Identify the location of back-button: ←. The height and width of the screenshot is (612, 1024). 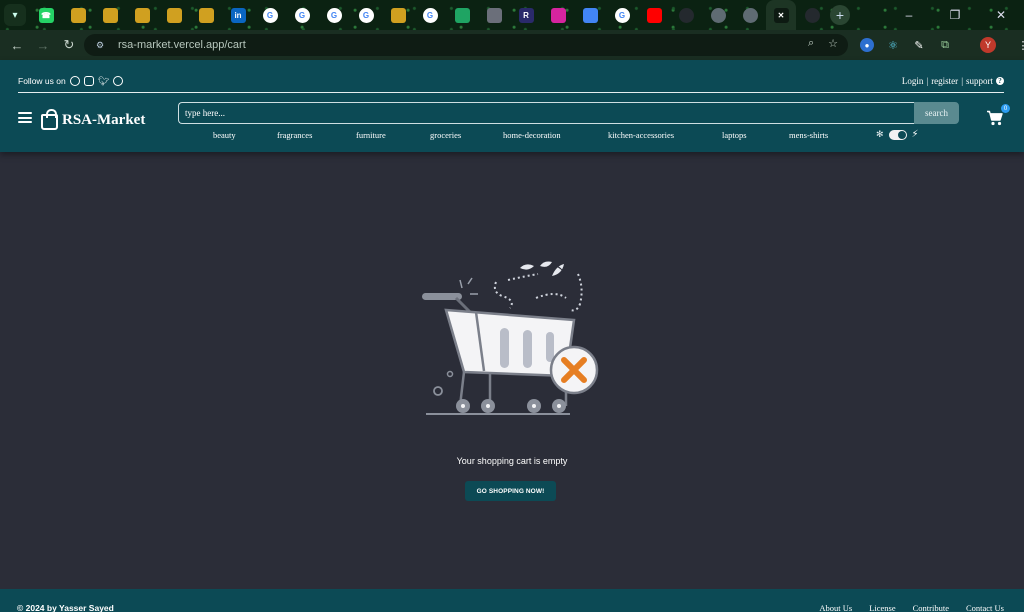
(17, 45).